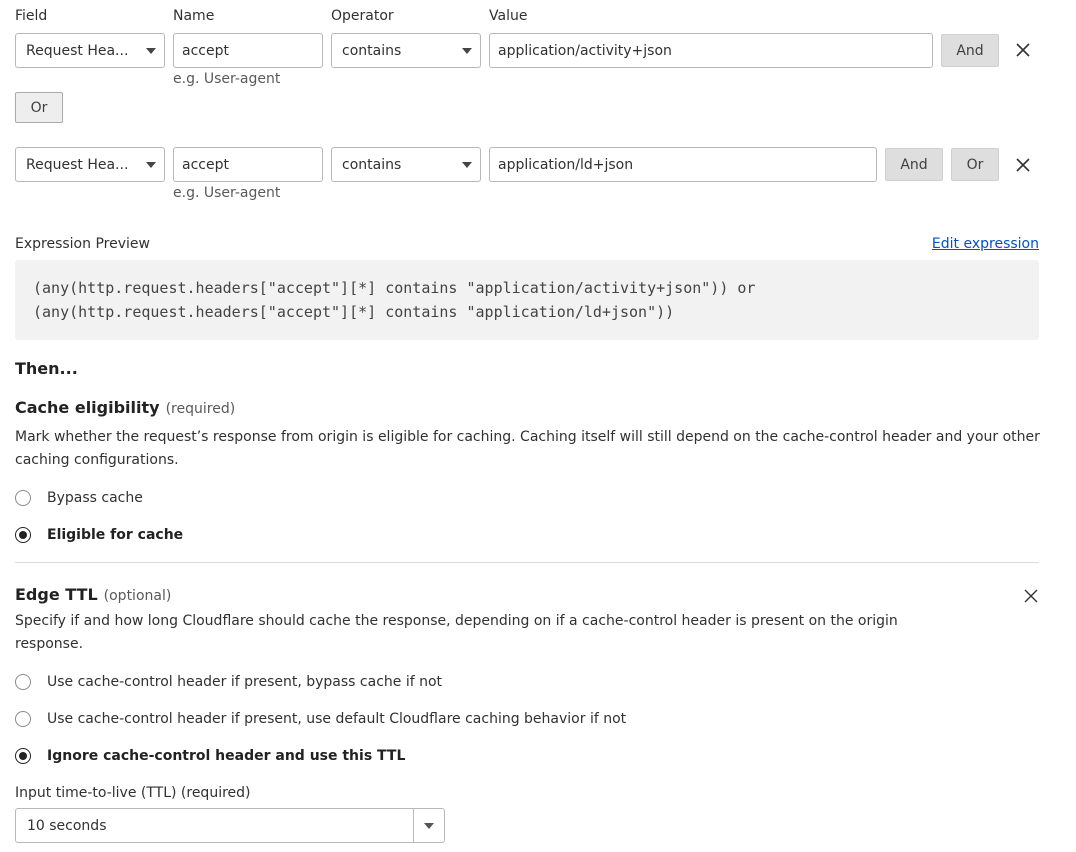 This screenshot has width=1076, height=852. What do you see at coordinates (23, 535) in the screenshot?
I see `eligible-for-cache-radio` at bounding box center [23, 535].